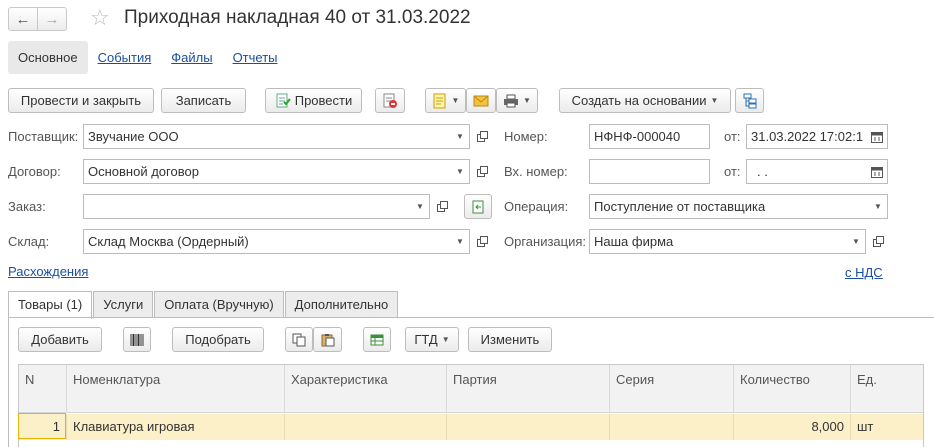  I want to click on order-open-button, so click(442, 206).